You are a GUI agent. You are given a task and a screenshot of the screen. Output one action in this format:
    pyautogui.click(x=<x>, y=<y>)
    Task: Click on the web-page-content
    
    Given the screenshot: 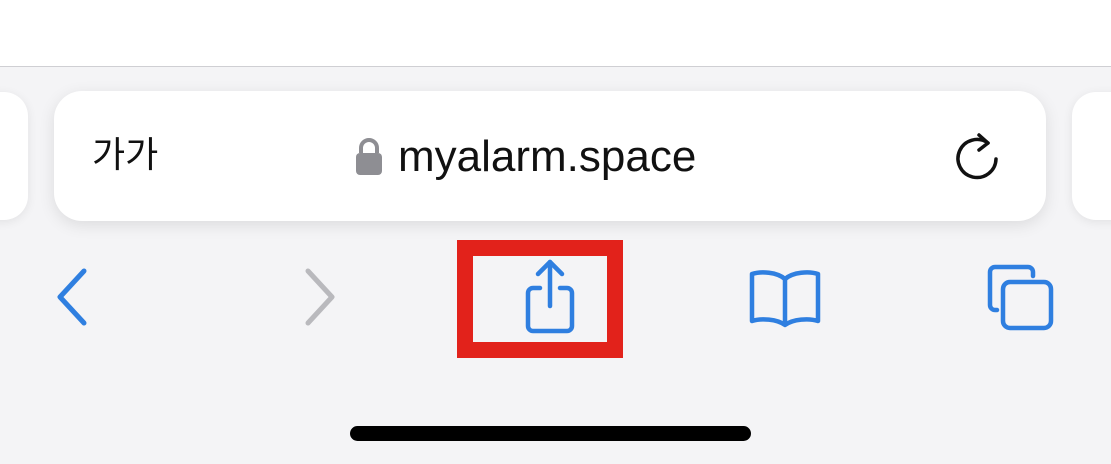 What is the action you would take?
    pyautogui.click(x=555, y=33)
    